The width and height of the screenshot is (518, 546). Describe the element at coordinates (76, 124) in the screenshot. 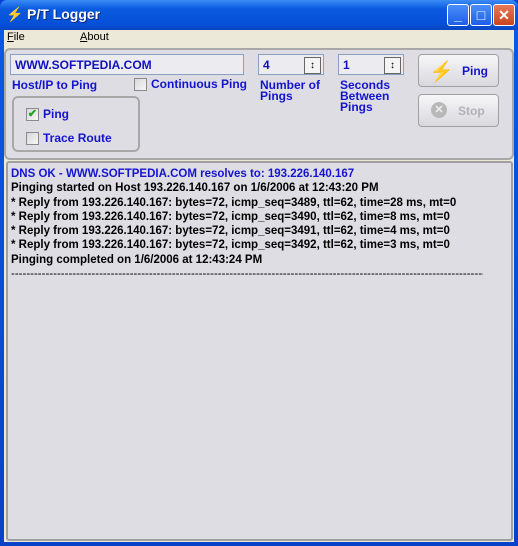

I see `mode-group: ✔ Ping Trace Route` at that location.